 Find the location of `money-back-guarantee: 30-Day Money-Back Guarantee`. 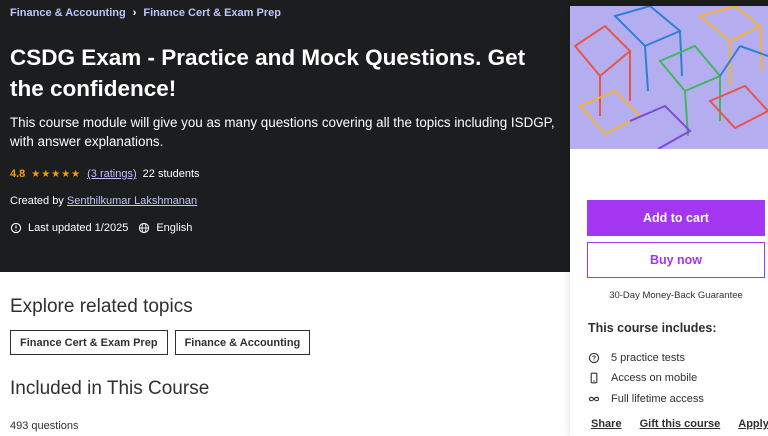

money-back-guarantee: 30-Day Money-Back Guarantee is located at coordinates (676, 295).